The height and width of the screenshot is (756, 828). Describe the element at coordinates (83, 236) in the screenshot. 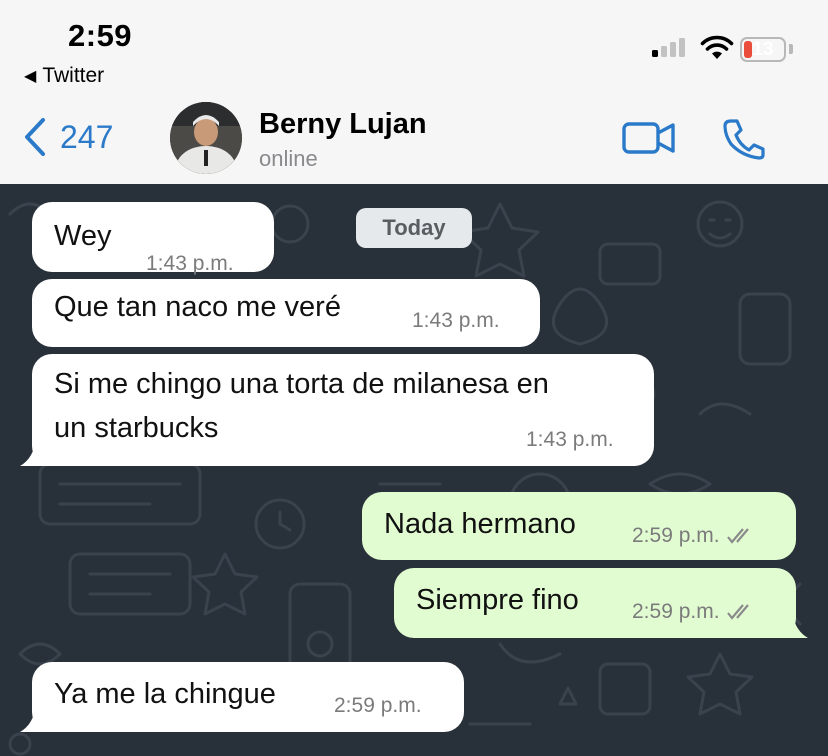

I see `message-text: Wey` at that location.